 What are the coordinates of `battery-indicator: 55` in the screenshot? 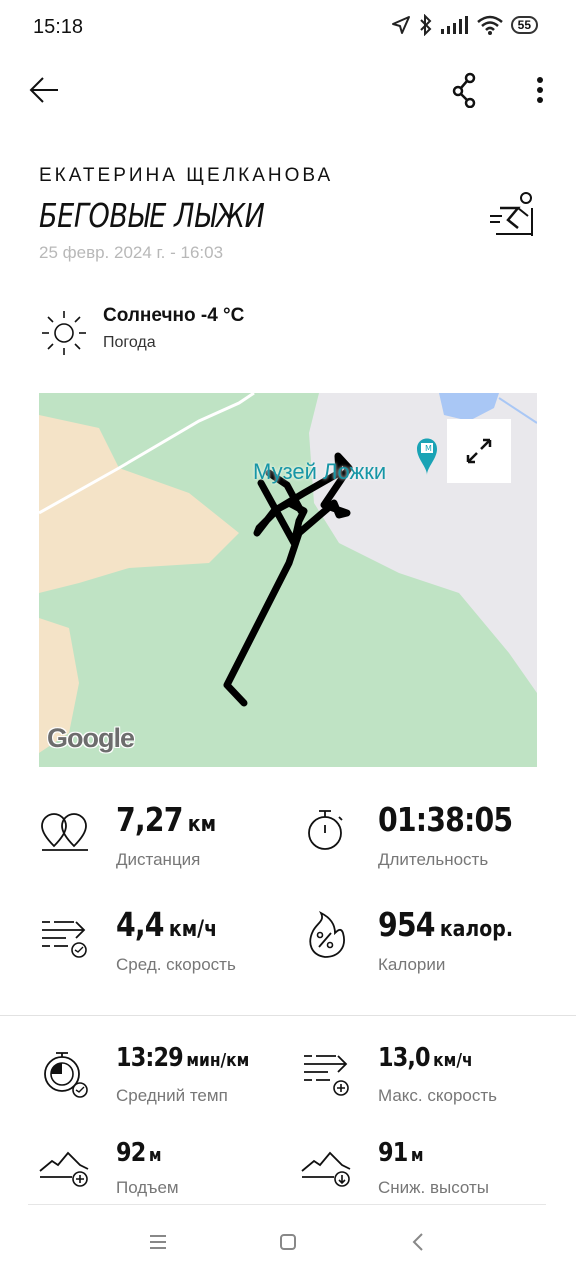 It's located at (524, 25).